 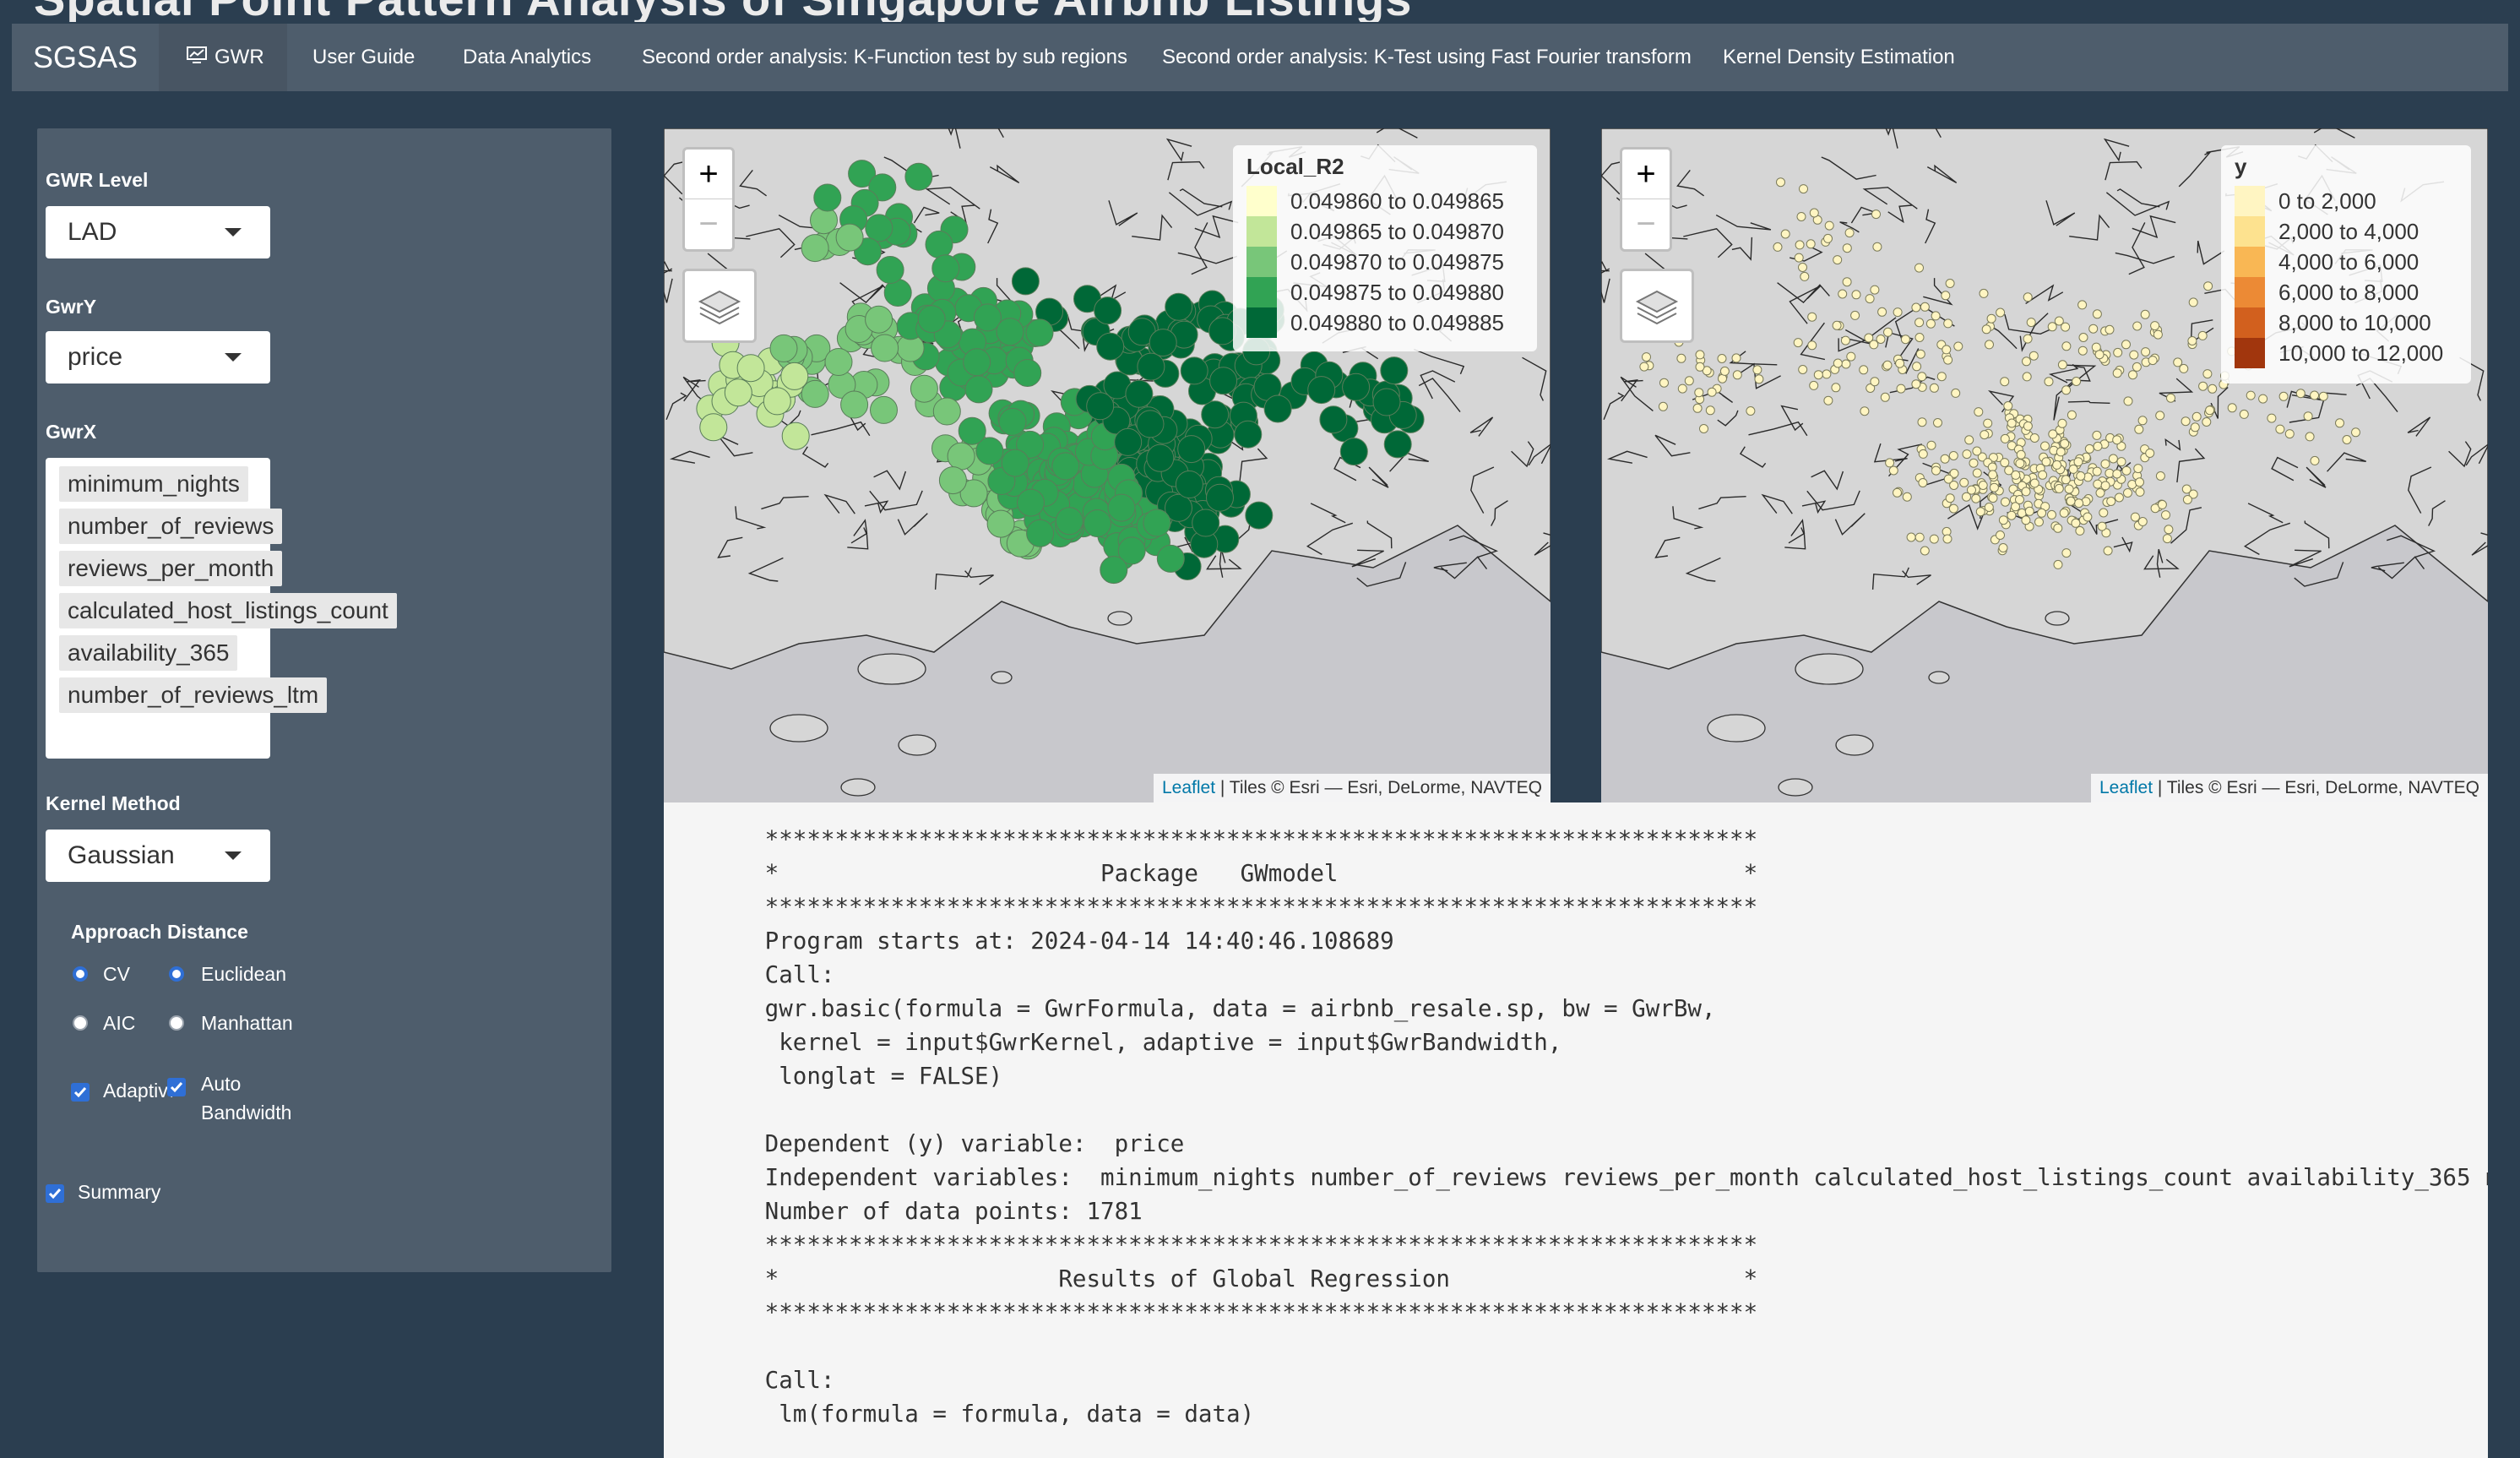 What do you see at coordinates (176, 974) in the screenshot?
I see `distance-euclidean-radio` at bounding box center [176, 974].